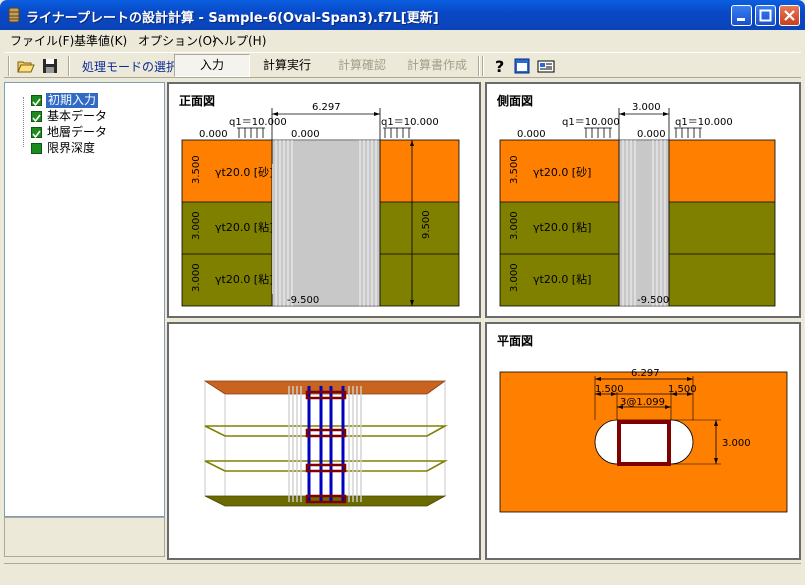 The image size is (805, 585). Describe the element at coordinates (562, 279) in the screenshot. I see `side-layer-3-label: γt20.0 [粘]` at that location.